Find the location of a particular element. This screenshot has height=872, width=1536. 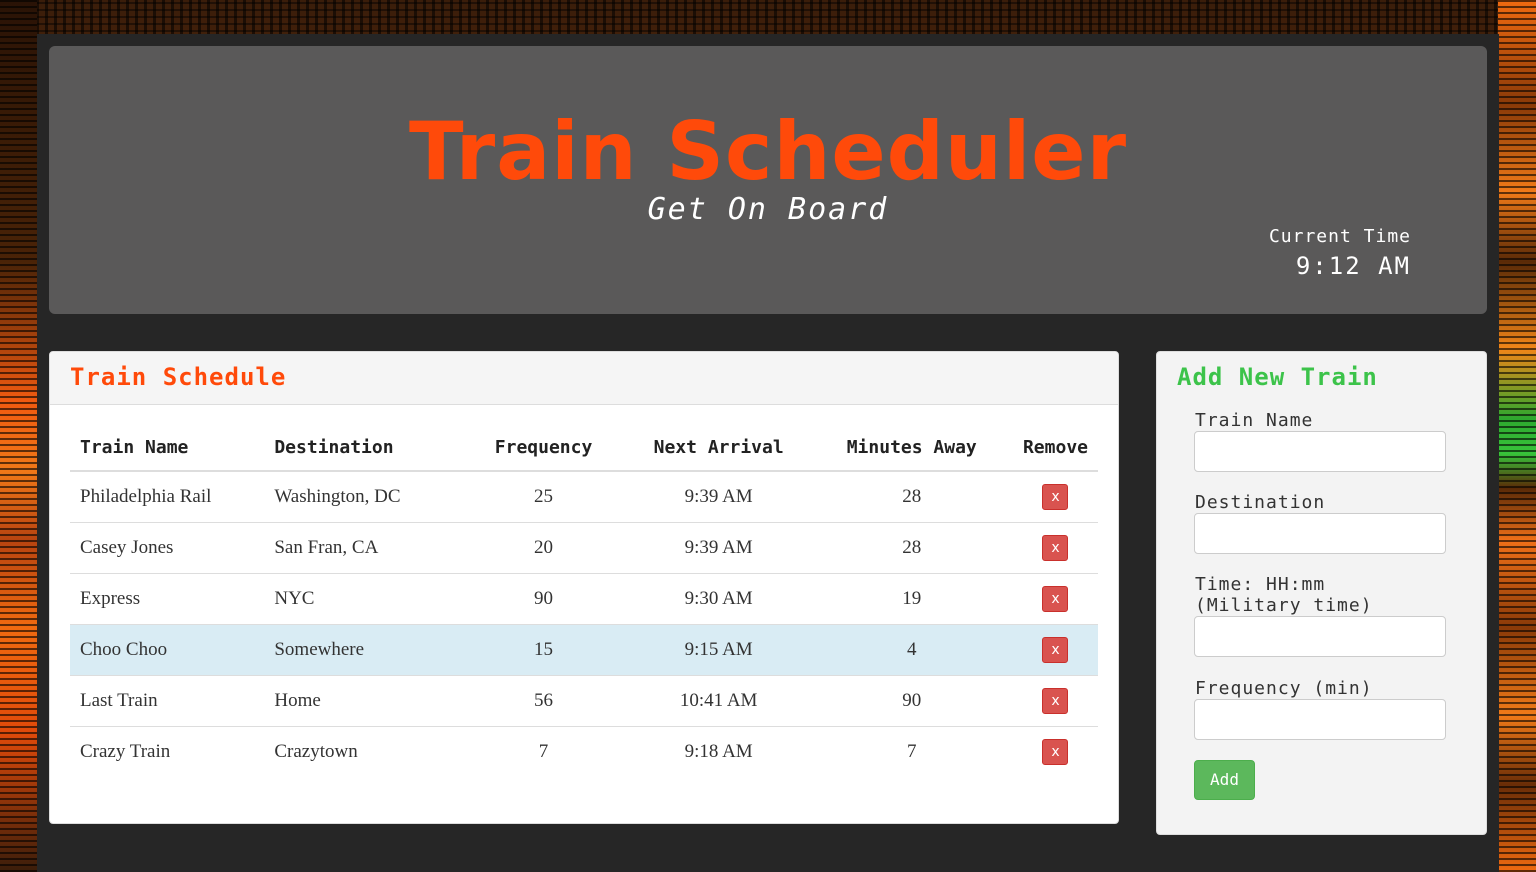

frequency-cell: 7 is located at coordinates (543, 751).